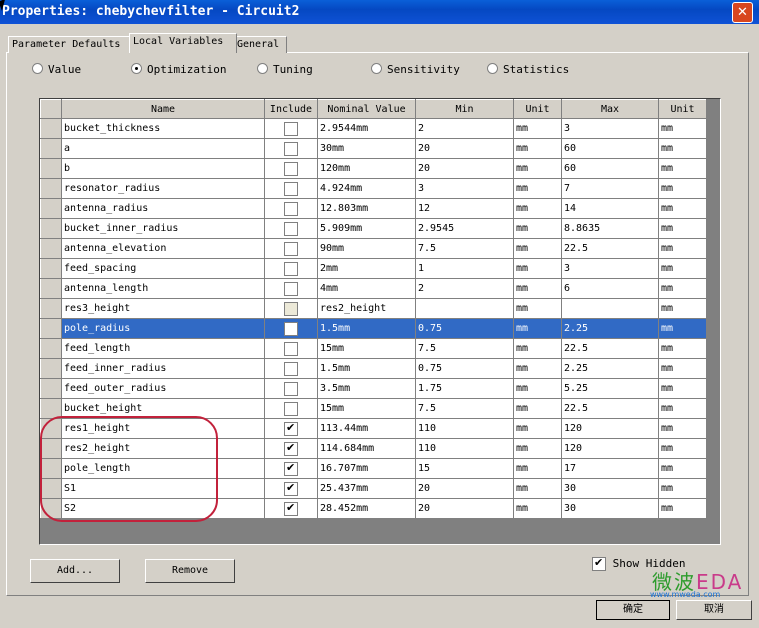 The height and width of the screenshot is (628, 759). Describe the element at coordinates (366, 368) in the screenshot. I see `cell-nominal: 1.5mm` at that location.